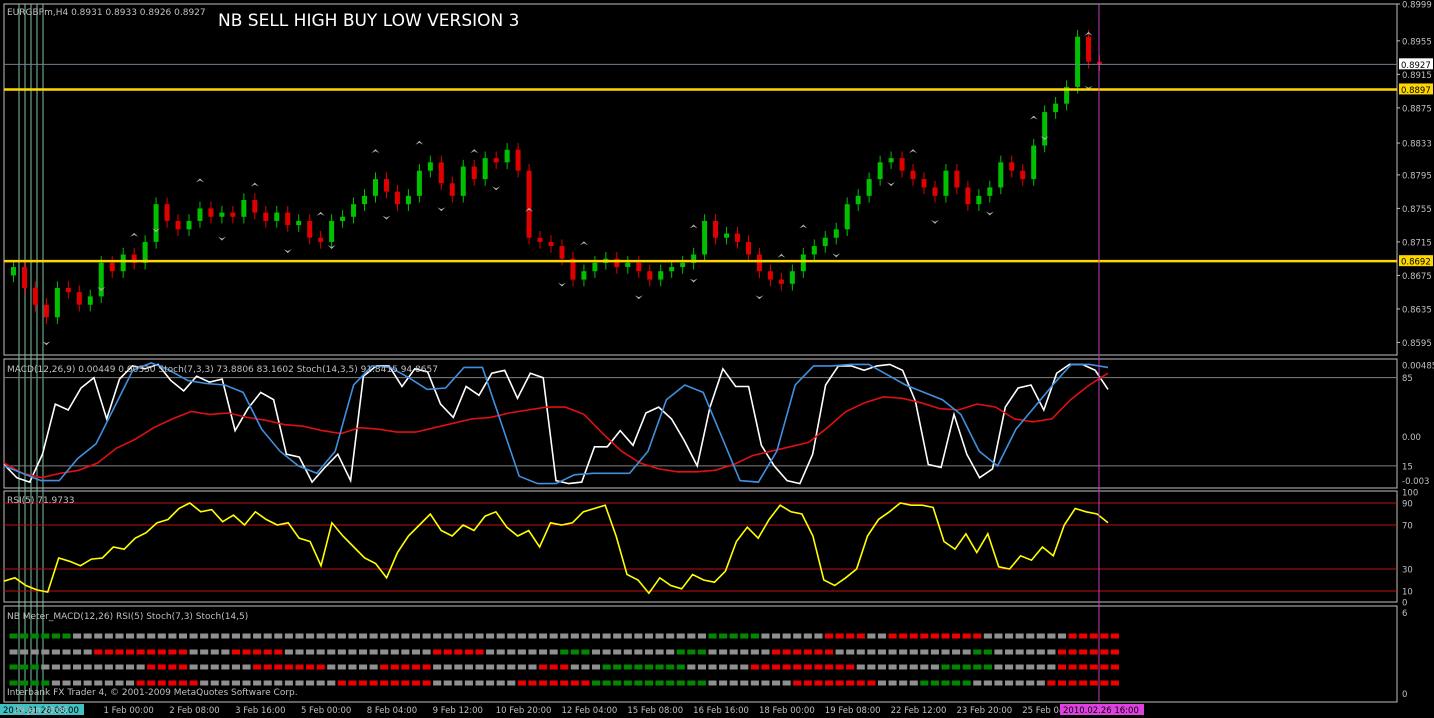  I want to click on rsi-line, so click(556, 548).